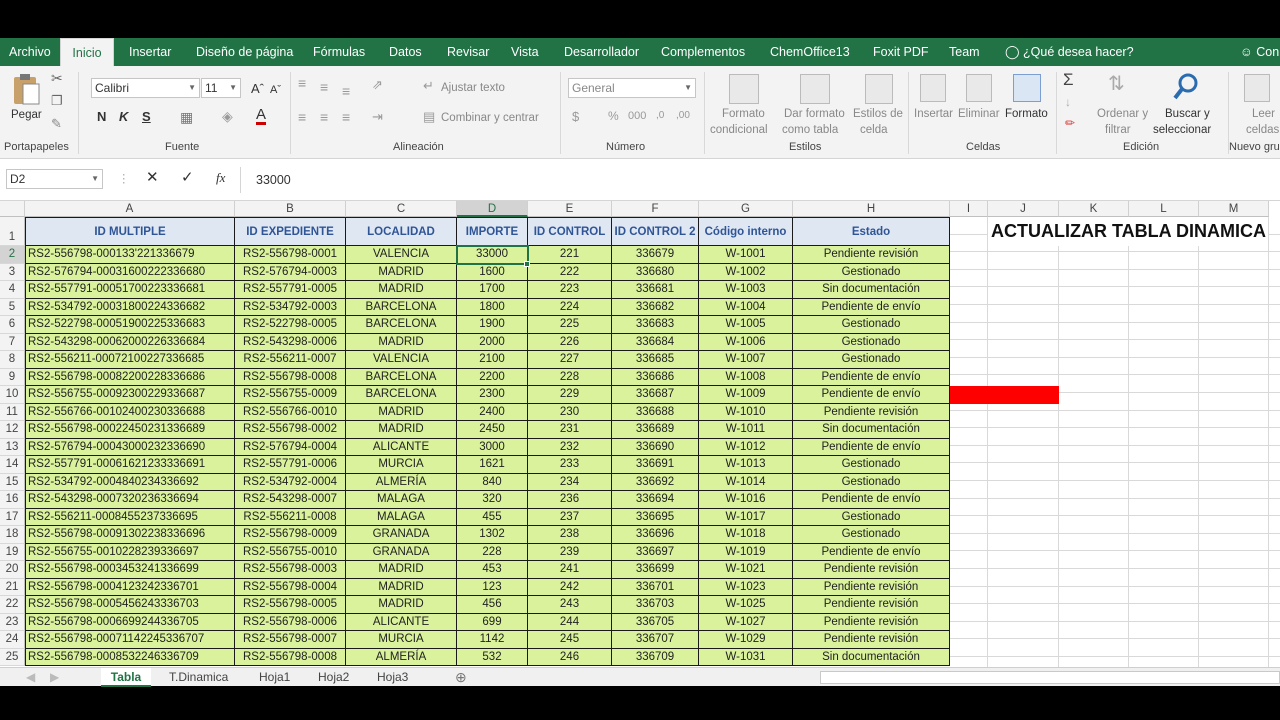  Describe the element at coordinates (12, 500) in the screenshot. I see `row-header: 16` at that location.